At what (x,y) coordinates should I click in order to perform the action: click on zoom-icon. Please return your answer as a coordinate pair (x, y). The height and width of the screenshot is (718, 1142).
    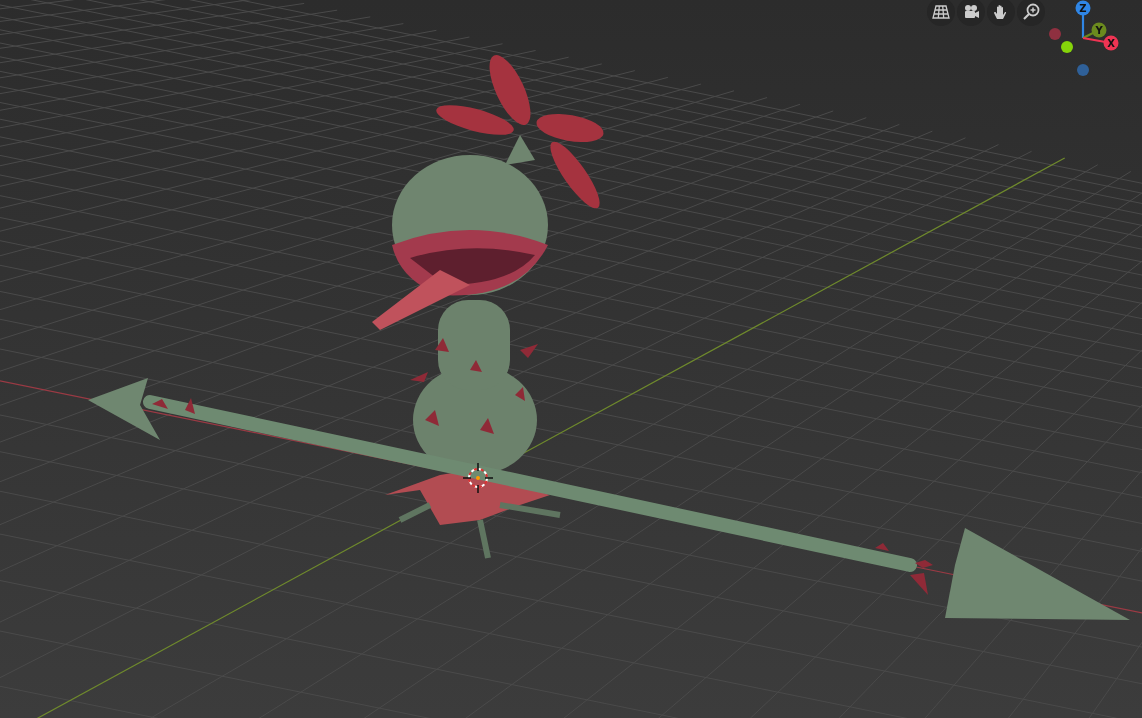
    Looking at the image, I should click on (1031, 12).